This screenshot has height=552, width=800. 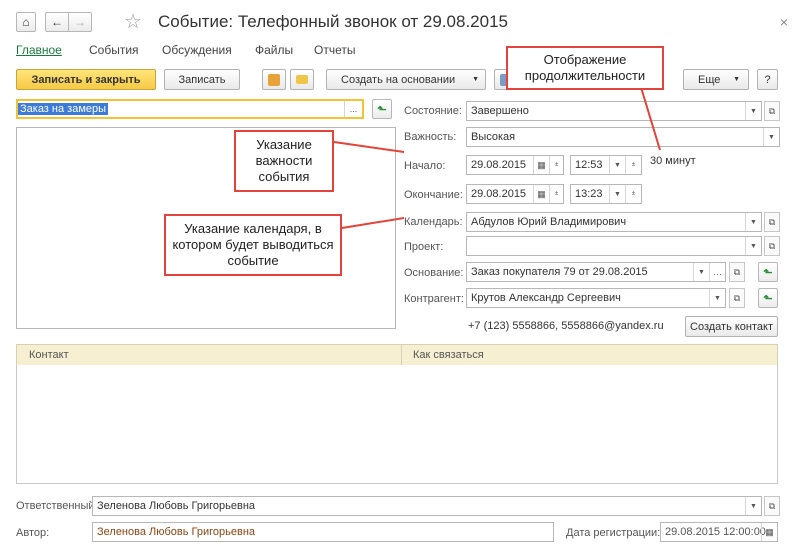 What do you see at coordinates (497, 156) in the screenshot?
I see `callout-pointers` at bounding box center [497, 156].